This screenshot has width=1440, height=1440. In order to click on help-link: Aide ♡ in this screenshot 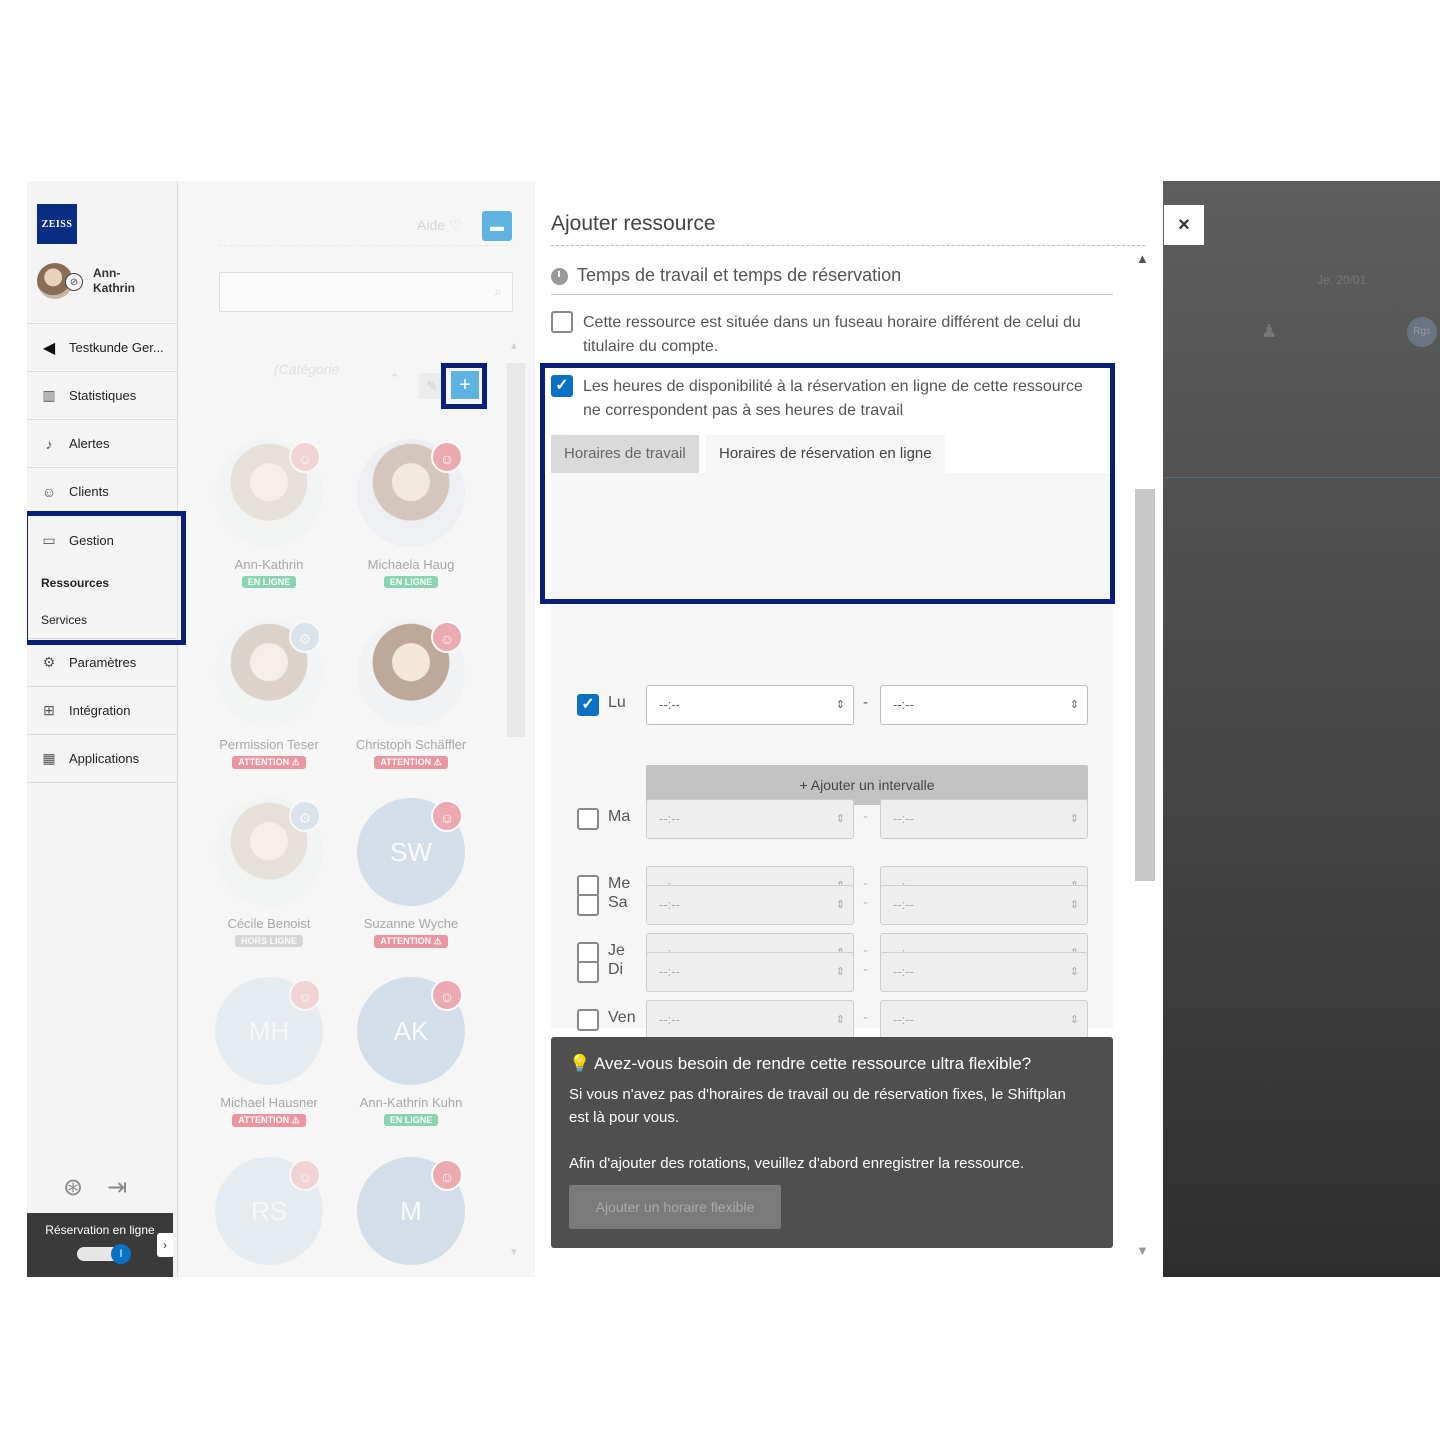, I will do `click(439, 225)`.